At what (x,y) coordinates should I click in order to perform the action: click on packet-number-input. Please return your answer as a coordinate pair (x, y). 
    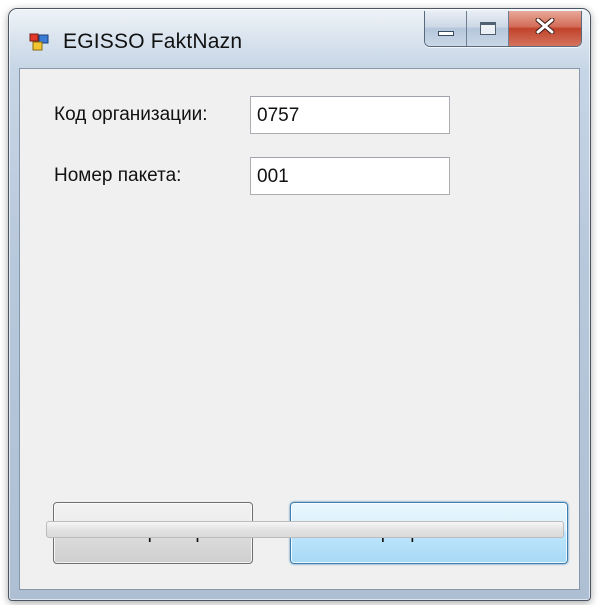
    Looking at the image, I should click on (350, 176).